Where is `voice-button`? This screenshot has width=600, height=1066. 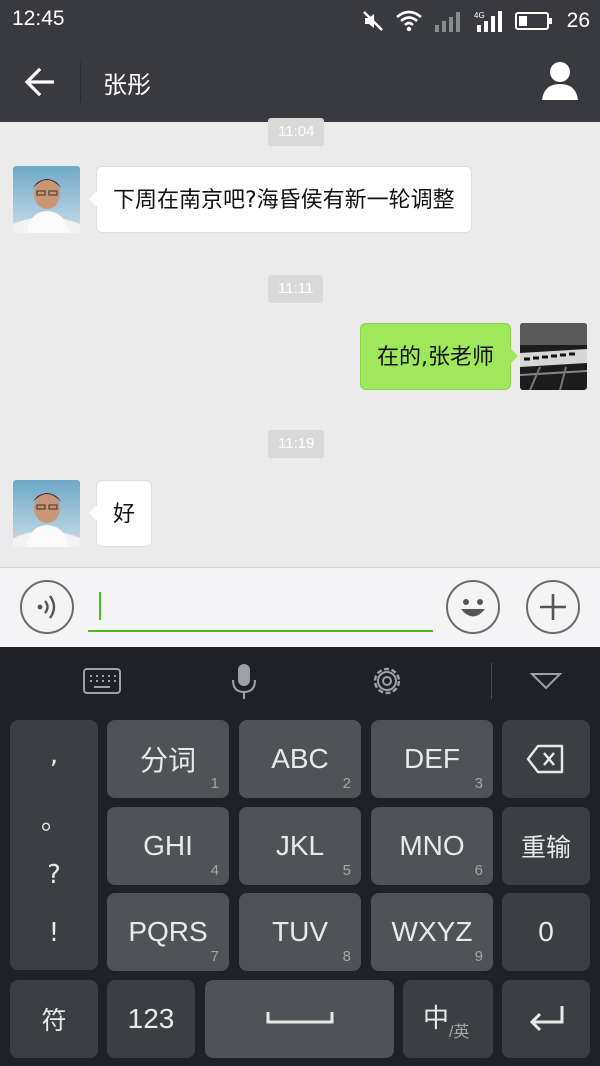 voice-button is located at coordinates (47, 607).